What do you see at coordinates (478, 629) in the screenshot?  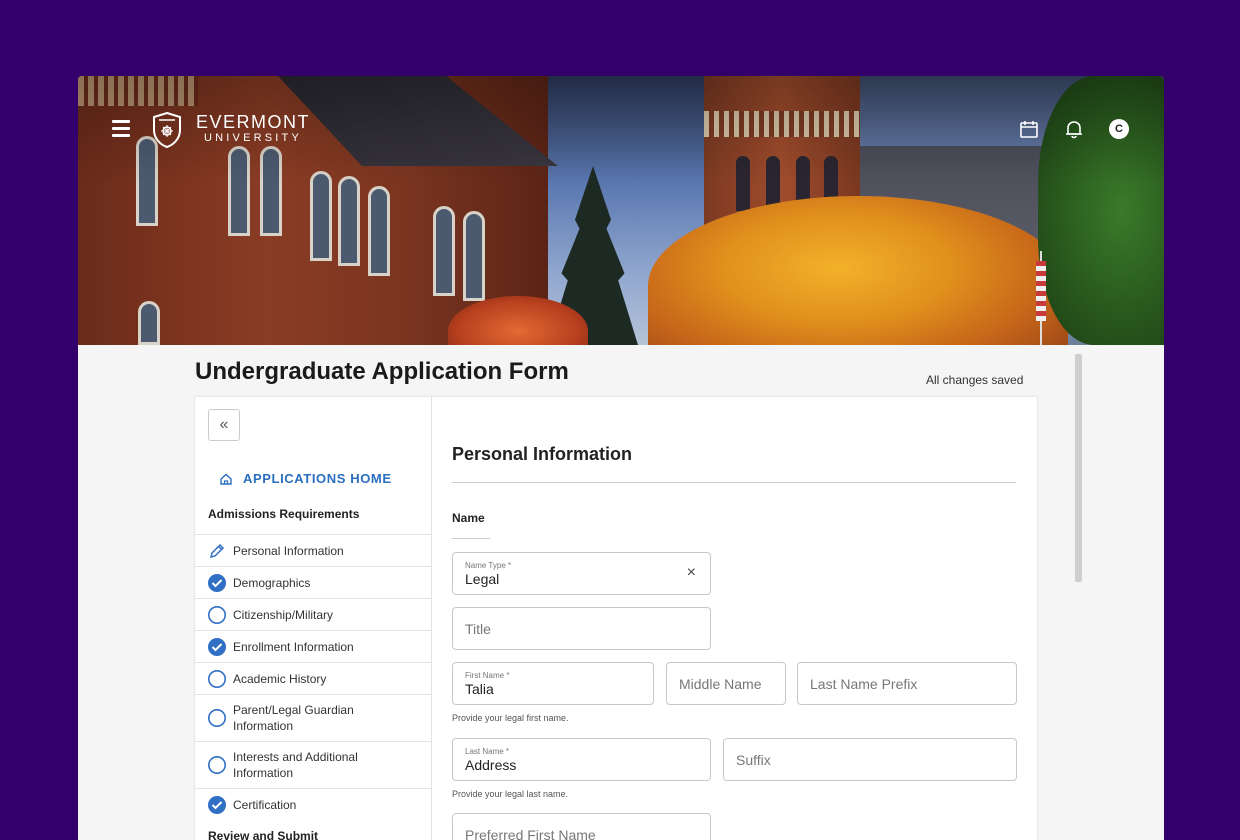 I see `title-placeholder: Title` at bounding box center [478, 629].